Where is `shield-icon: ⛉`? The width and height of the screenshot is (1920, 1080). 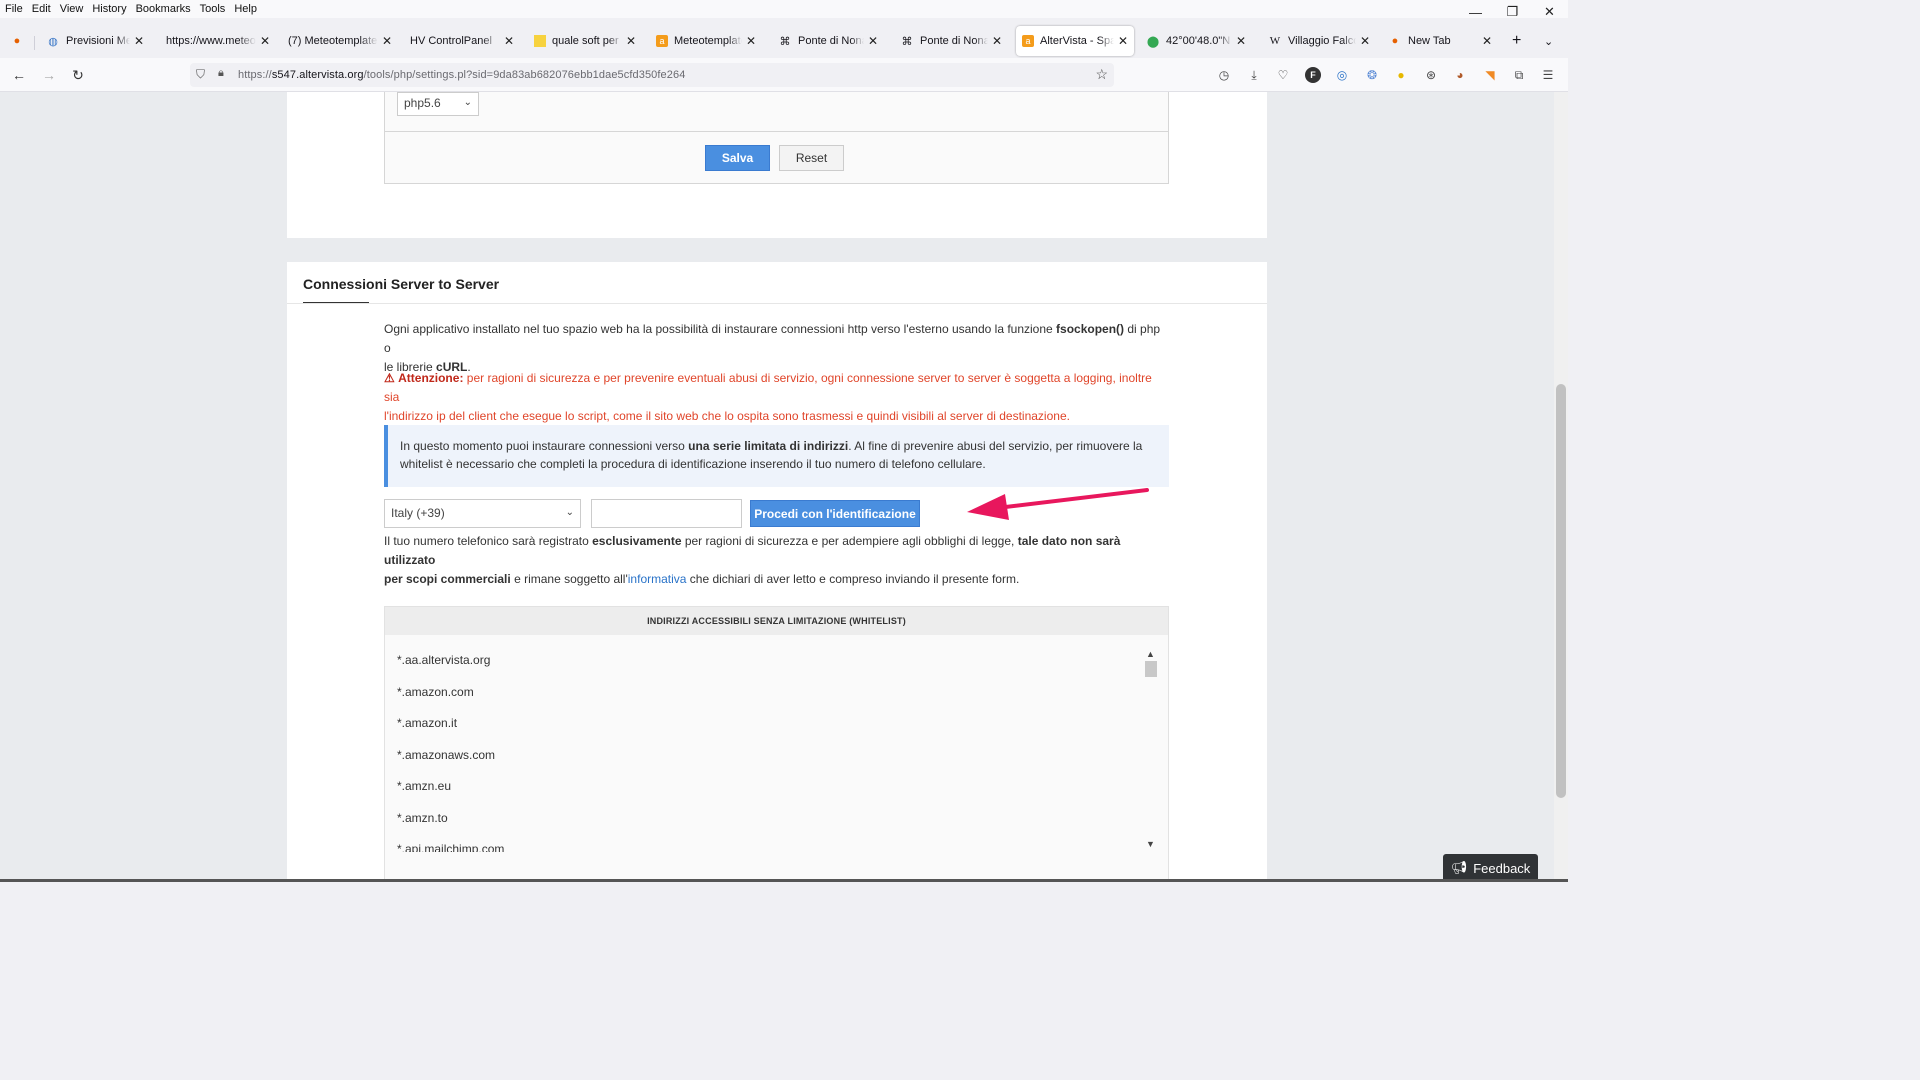 shield-icon: ⛉ is located at coordinates (200, 74).